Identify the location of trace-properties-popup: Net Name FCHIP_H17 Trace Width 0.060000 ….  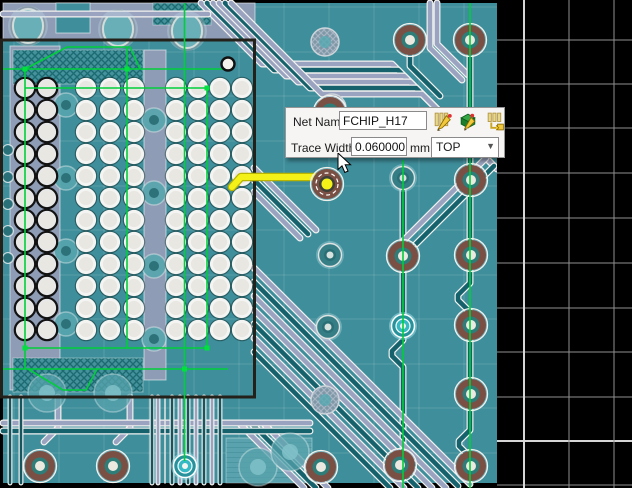
(395, 132).